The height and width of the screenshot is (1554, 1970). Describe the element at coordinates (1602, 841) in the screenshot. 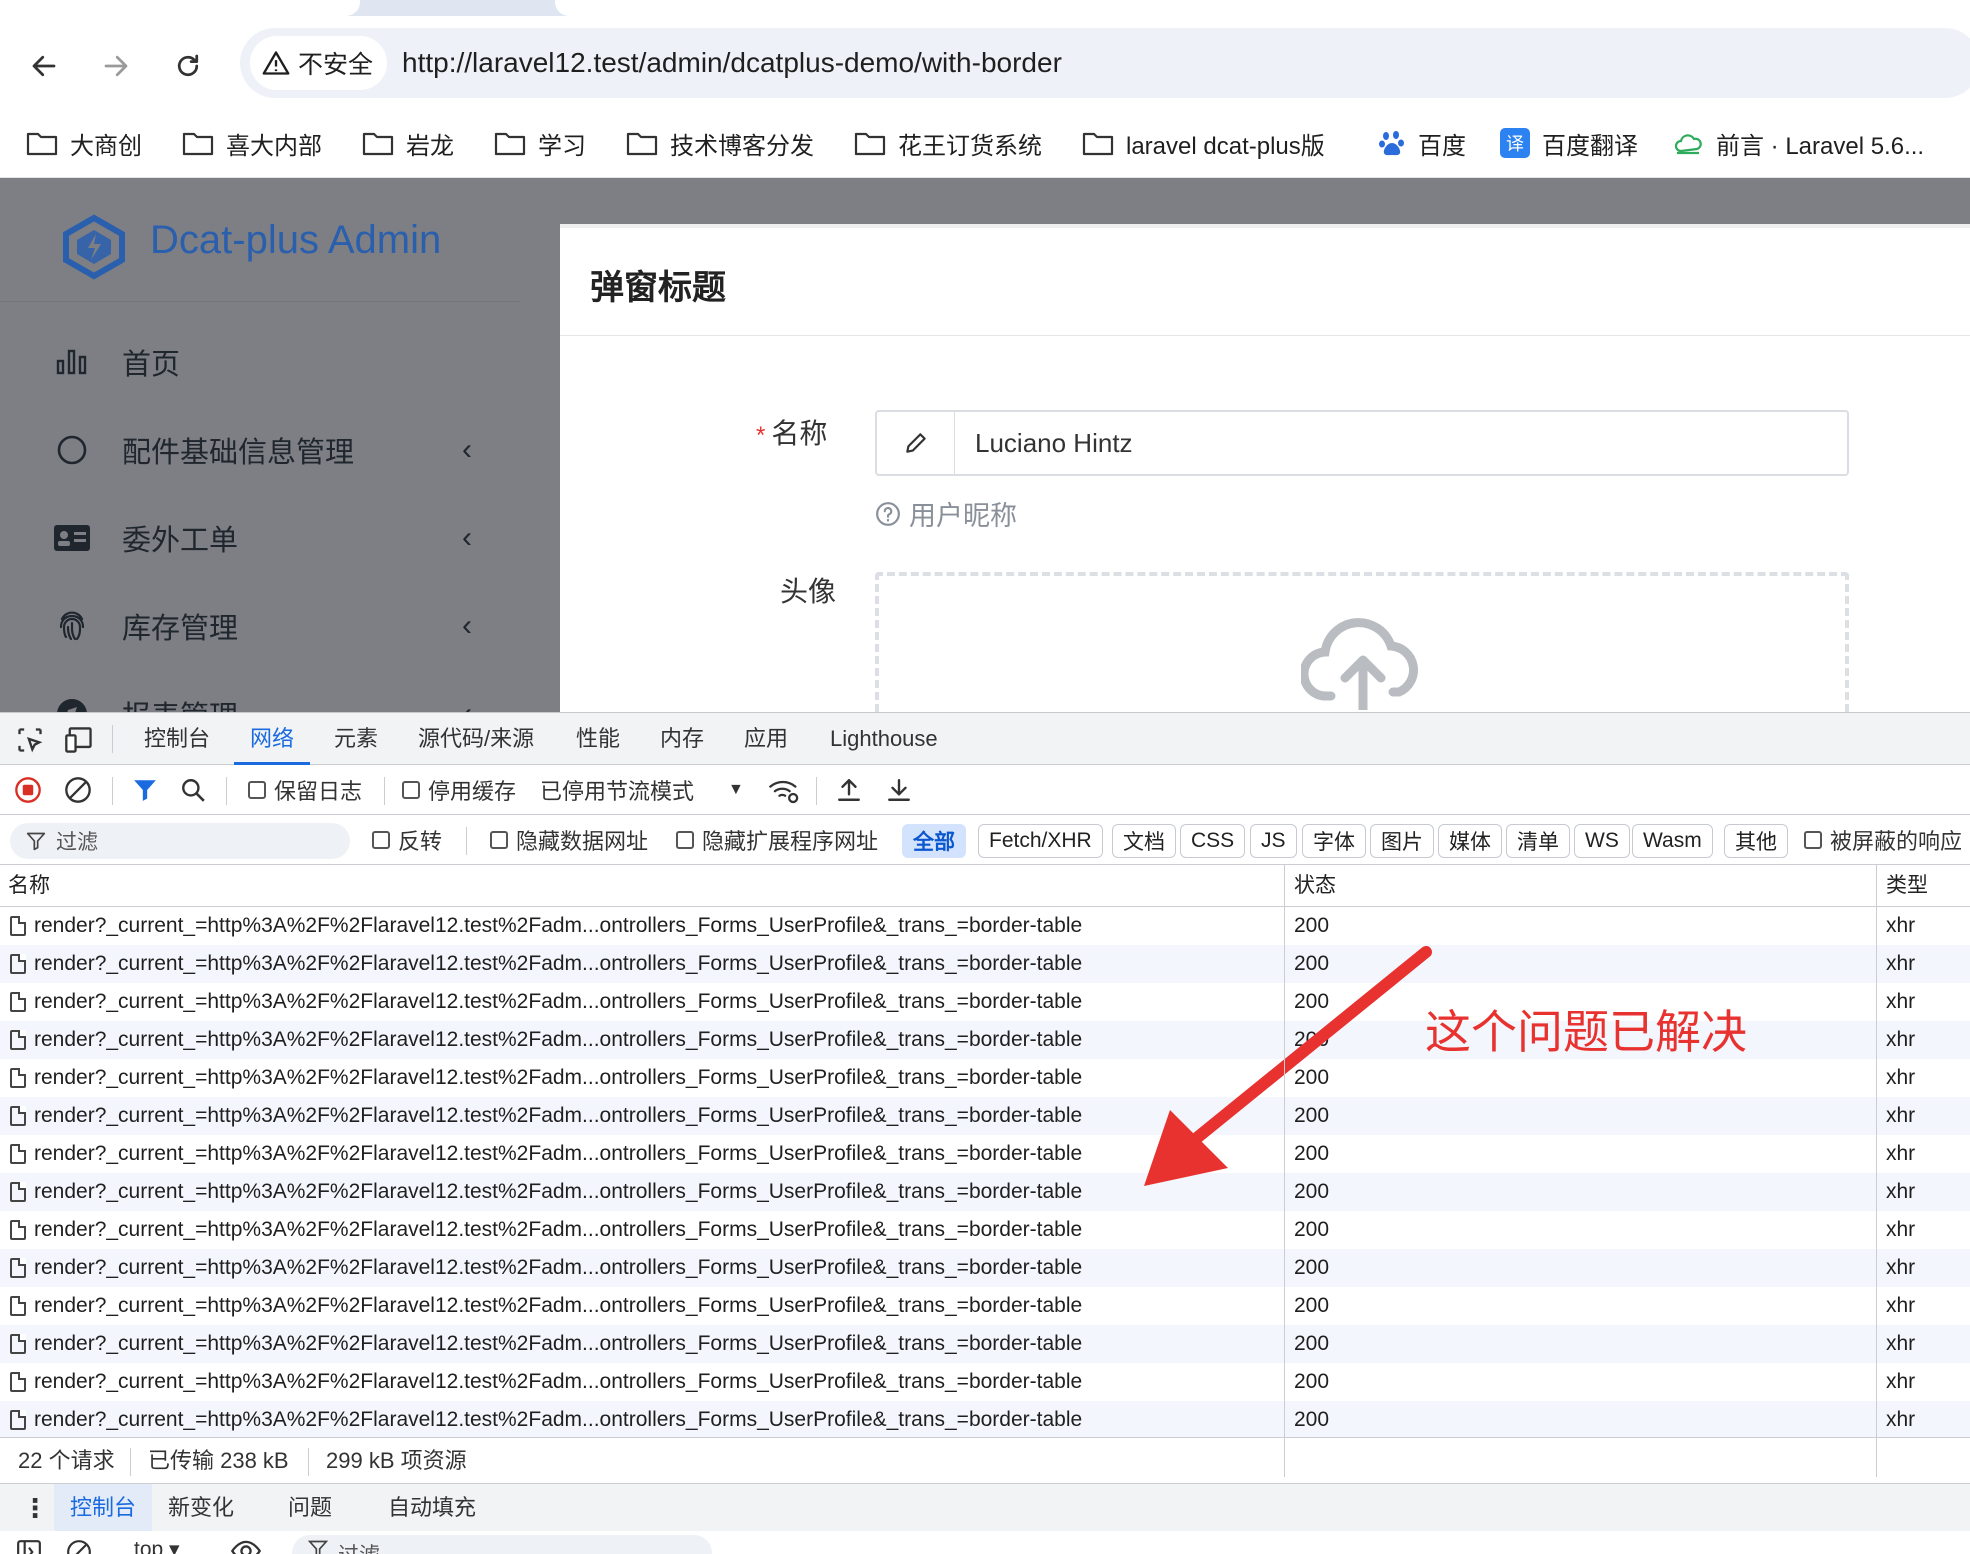

I see `type-filter-ws: WS` at that location.